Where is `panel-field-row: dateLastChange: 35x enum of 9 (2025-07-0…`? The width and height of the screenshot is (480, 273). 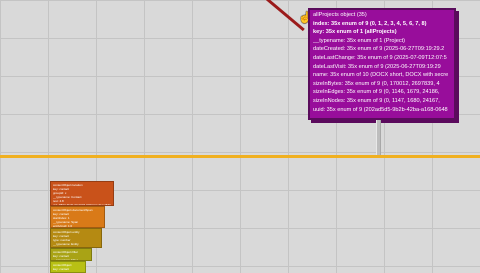 panel-field-row: dateLastChange: 35x enum of 9 (2025-07-0… is located at coordinates (380, 57).